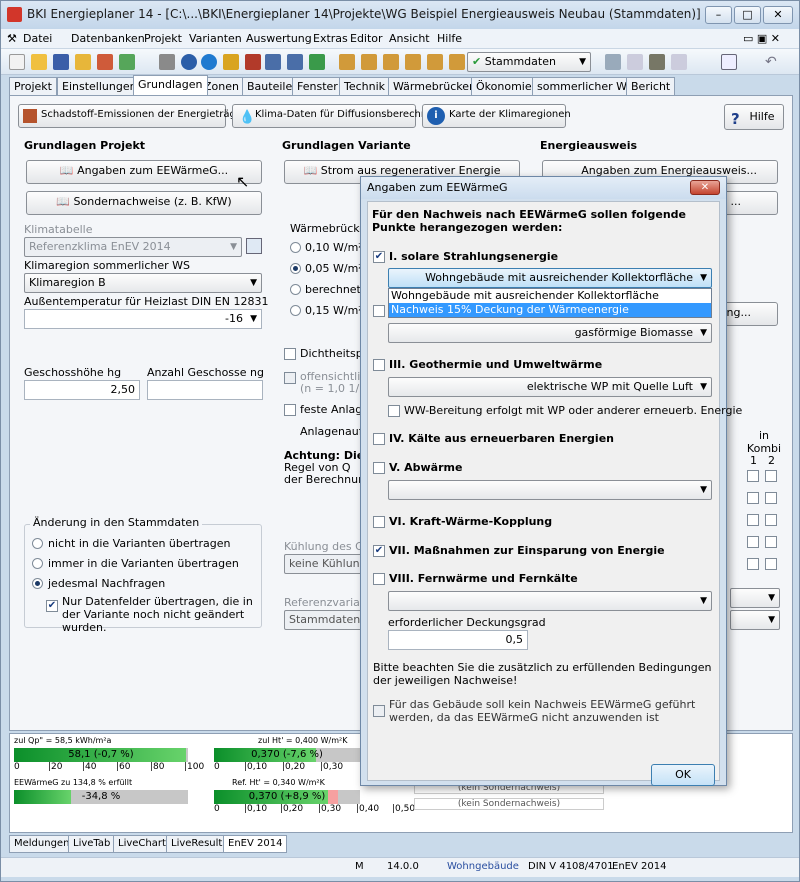 The height and width of the screenshot is (882, 800). What do you see at coordinates (550, 490) in the screenshot?
I see `waste-heat-select: ▼` at bounding box center [550, 490].